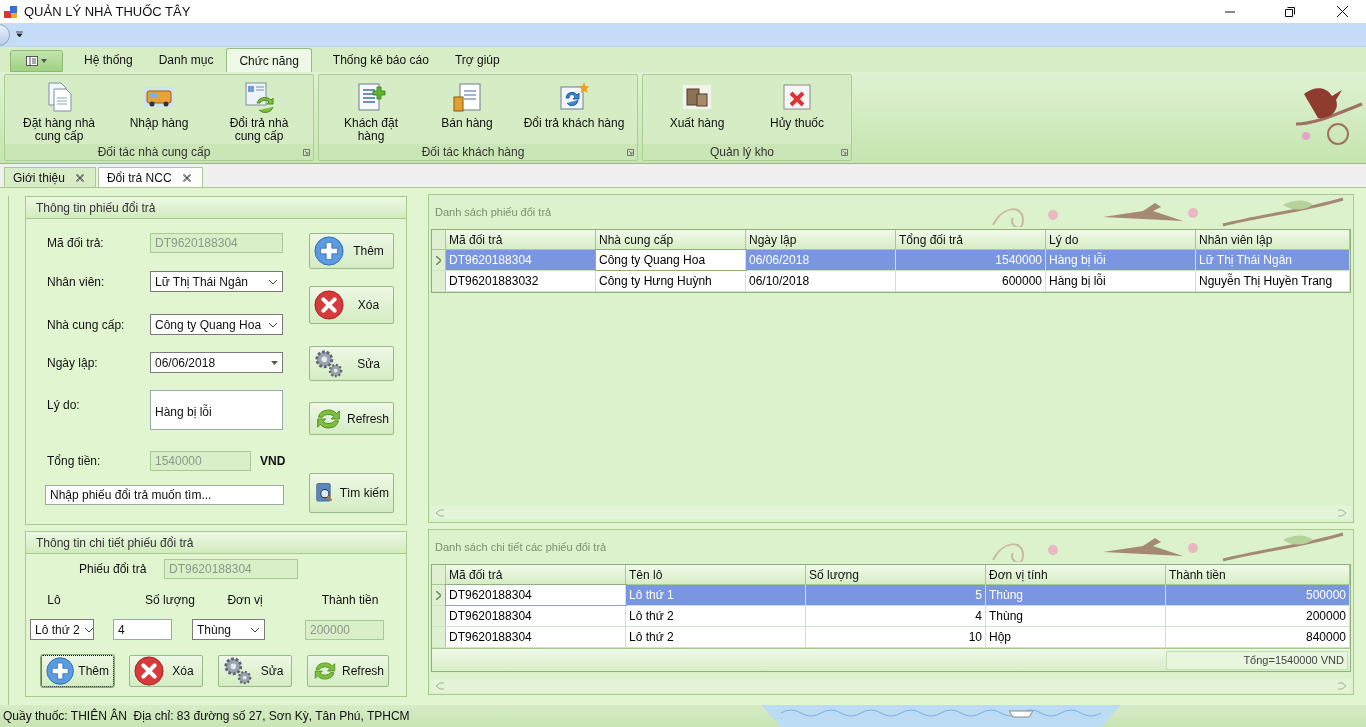  Describe the element at coordinates (216, 410) in the screenshot. I see `text-area: Hàng bị lỗi` at that location.